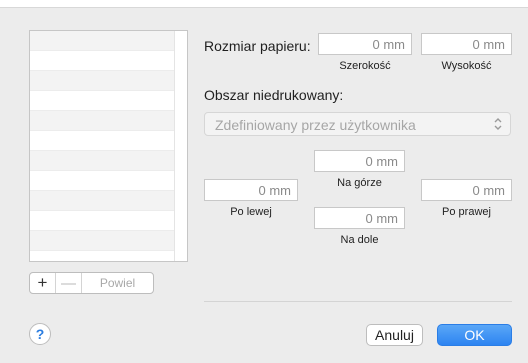 The height and width of the screenshot is (363, 528). I want to click on paper-height-field: 0 mm, so click(466, 44).